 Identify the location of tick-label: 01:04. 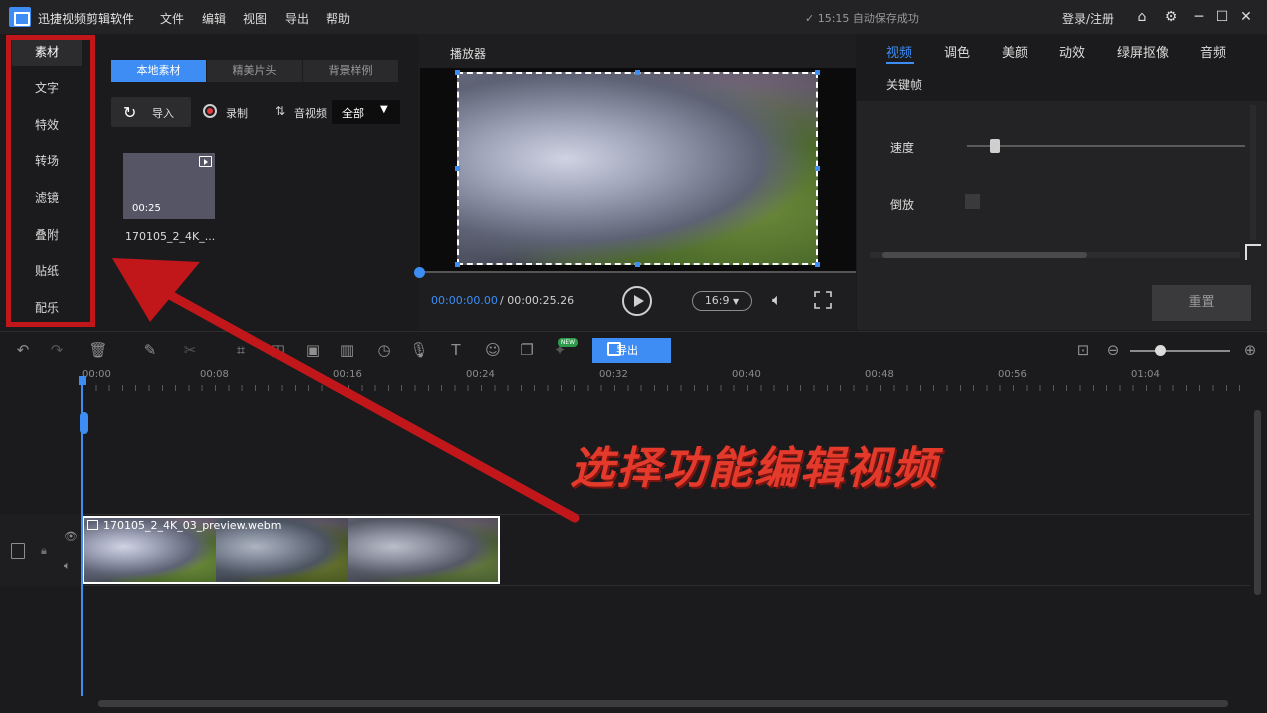
(1145, 374).